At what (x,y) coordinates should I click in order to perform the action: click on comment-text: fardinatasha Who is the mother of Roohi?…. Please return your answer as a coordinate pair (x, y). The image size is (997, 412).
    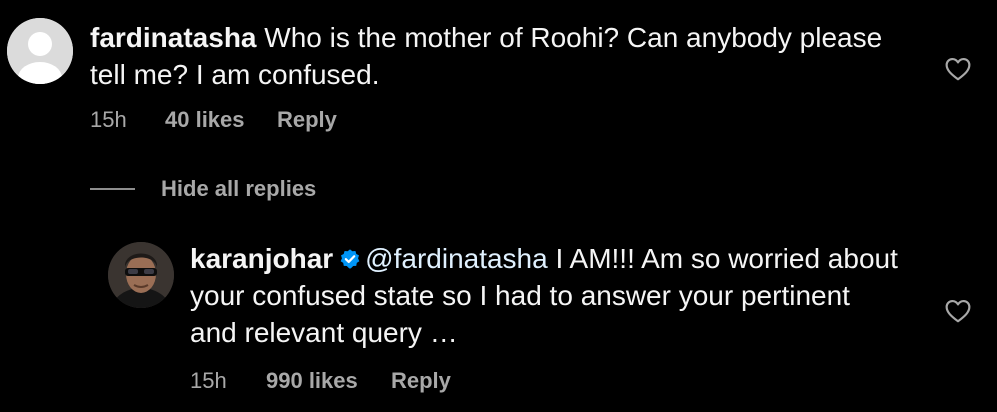
    Looking at the image, I should click on (505, 56).